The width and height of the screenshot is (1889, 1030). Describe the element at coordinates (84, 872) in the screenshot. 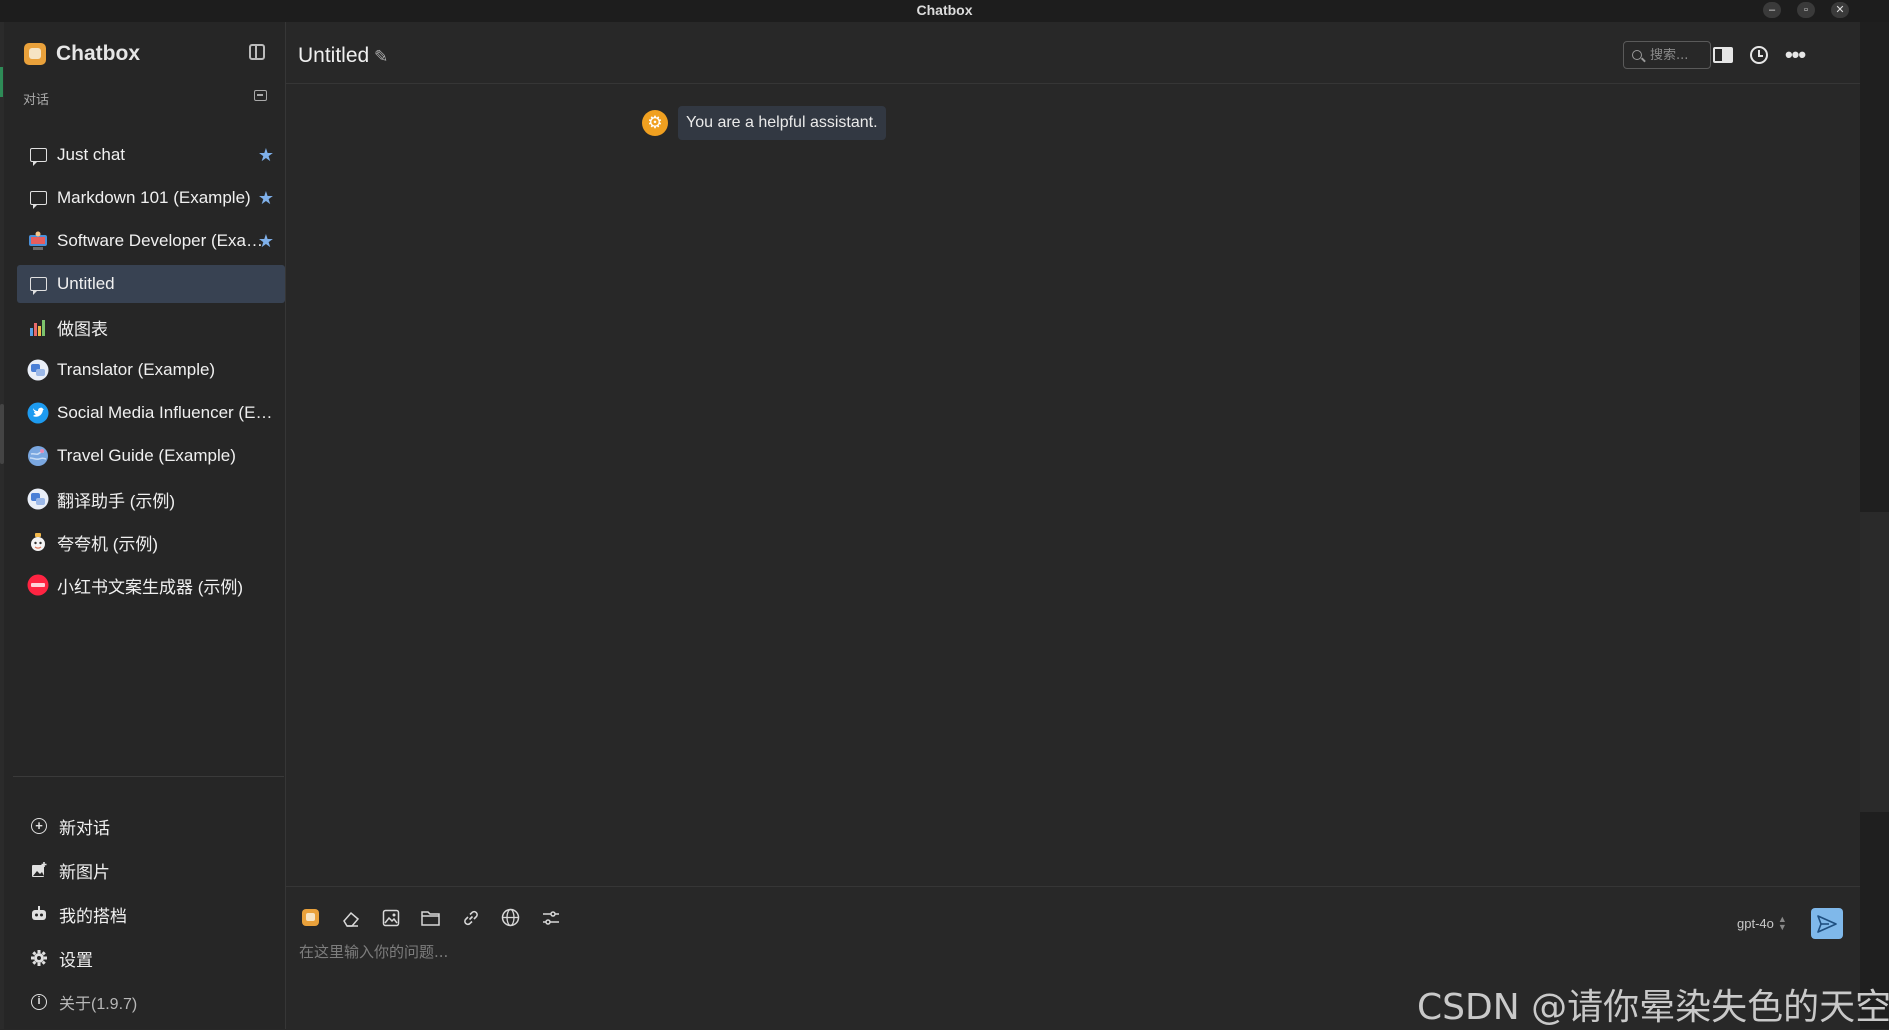

I see `new-image-label: 新图片` at that location.